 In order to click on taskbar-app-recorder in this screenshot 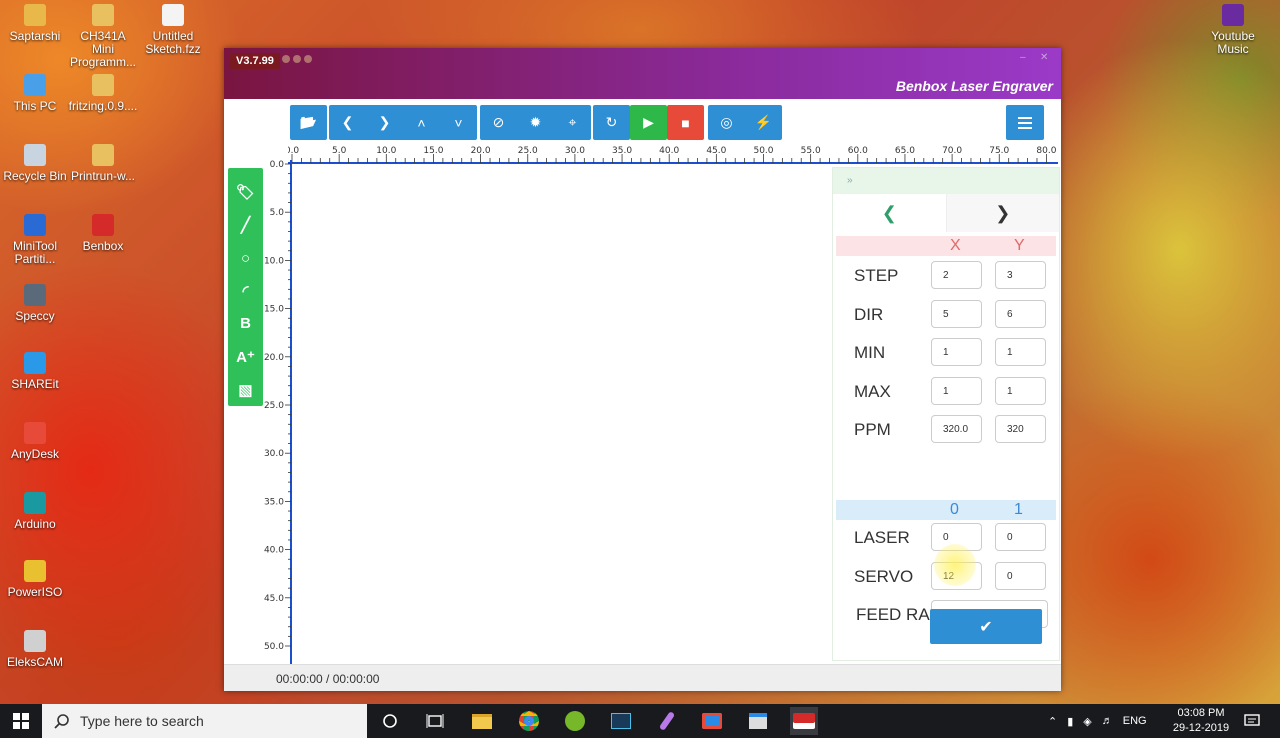, I will do `click(712, 721)`.